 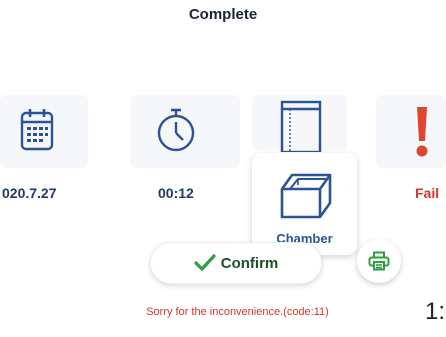 I want to click on chamber-icon, so click(x=306, y=190).